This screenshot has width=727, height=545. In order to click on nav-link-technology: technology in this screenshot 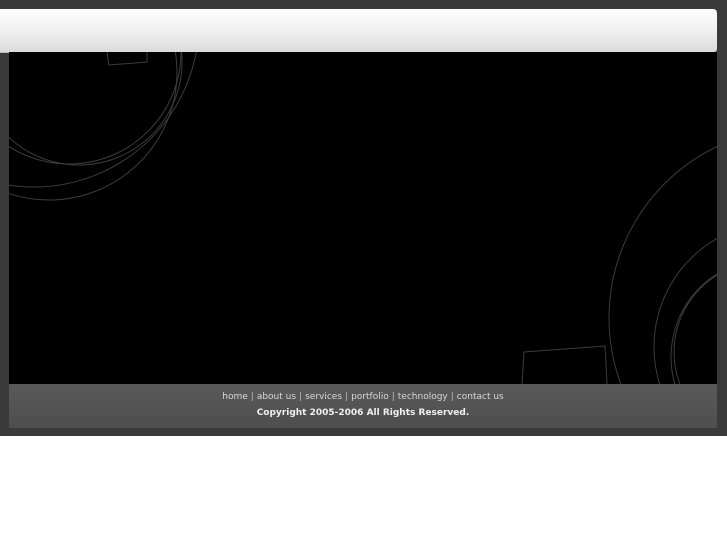, I will do `click(423, 397)`.